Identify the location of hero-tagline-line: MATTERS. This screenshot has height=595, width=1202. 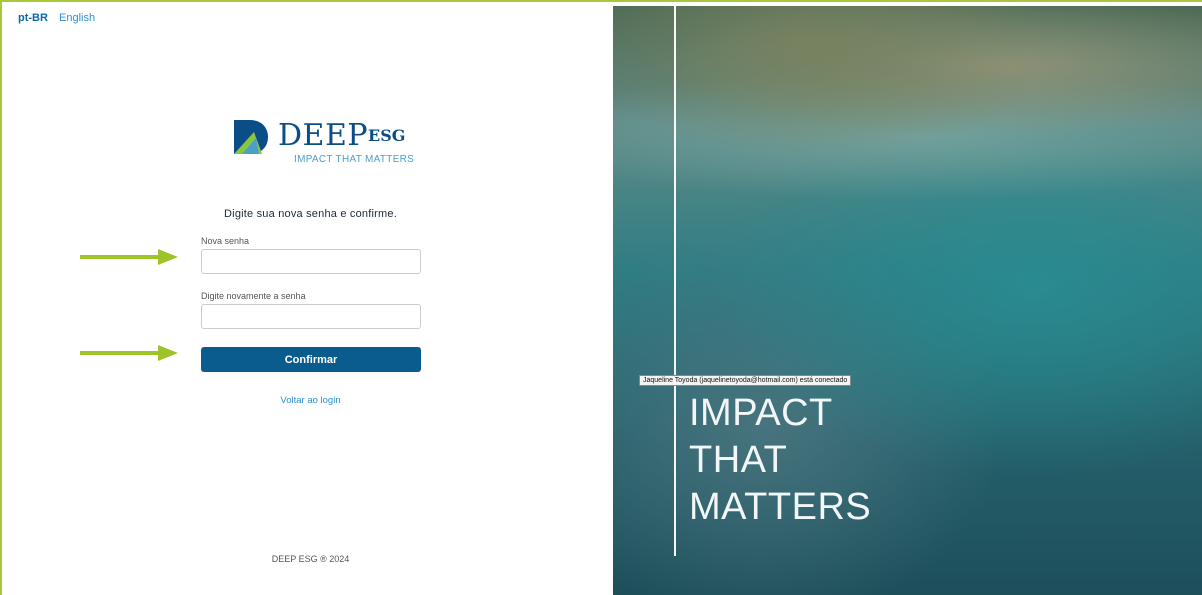
(780, 507).